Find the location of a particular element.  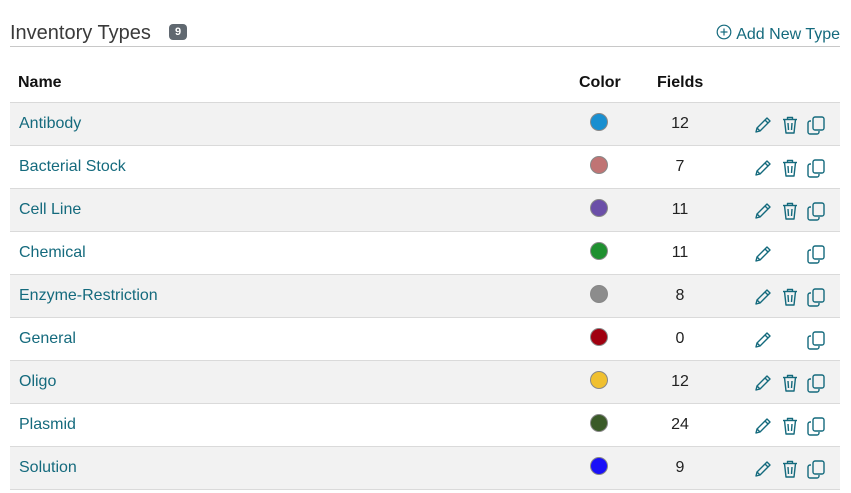

plus-circle-icon is located at coordinates (724, 34).